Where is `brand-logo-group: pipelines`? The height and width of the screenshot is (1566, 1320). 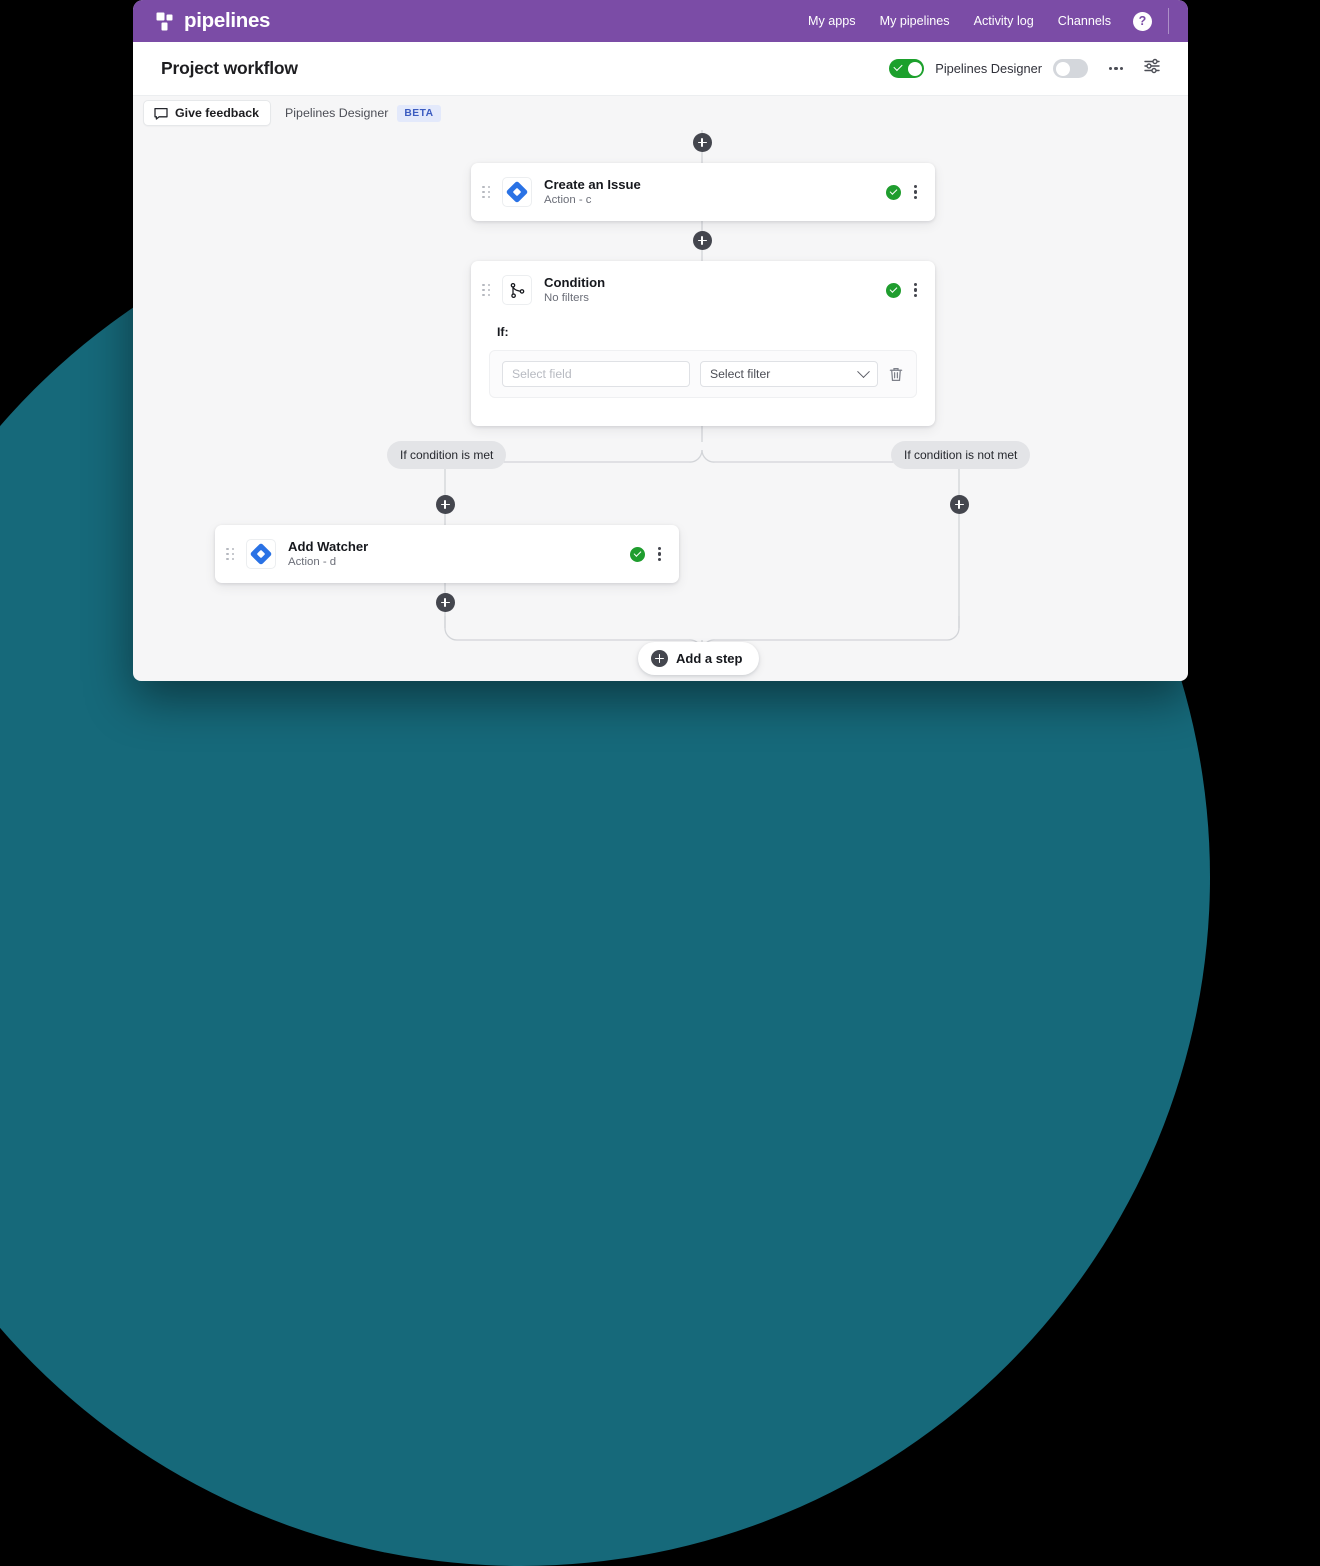 brand-logo-group: pipelines is located at coordinates (213, 21).